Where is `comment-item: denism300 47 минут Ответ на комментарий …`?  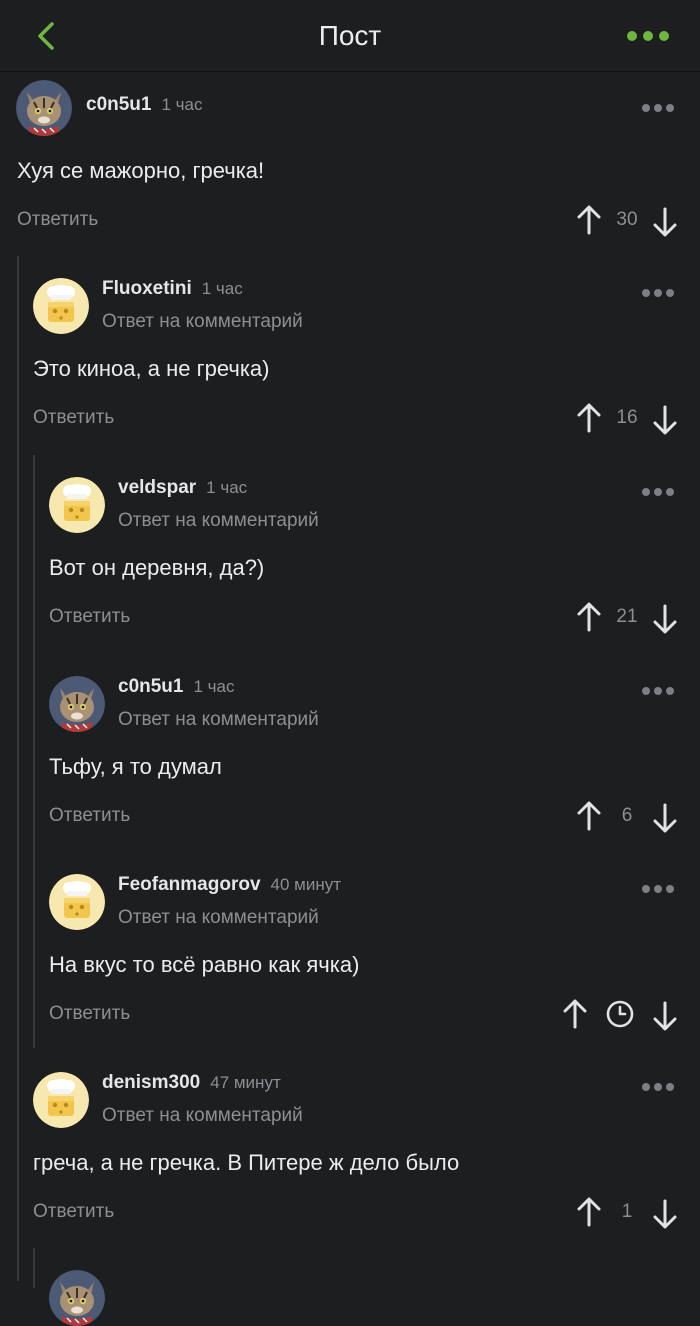
comment-item: denism300 47 минут Ответ на комментарий … is located at coordinates (350, 1157).